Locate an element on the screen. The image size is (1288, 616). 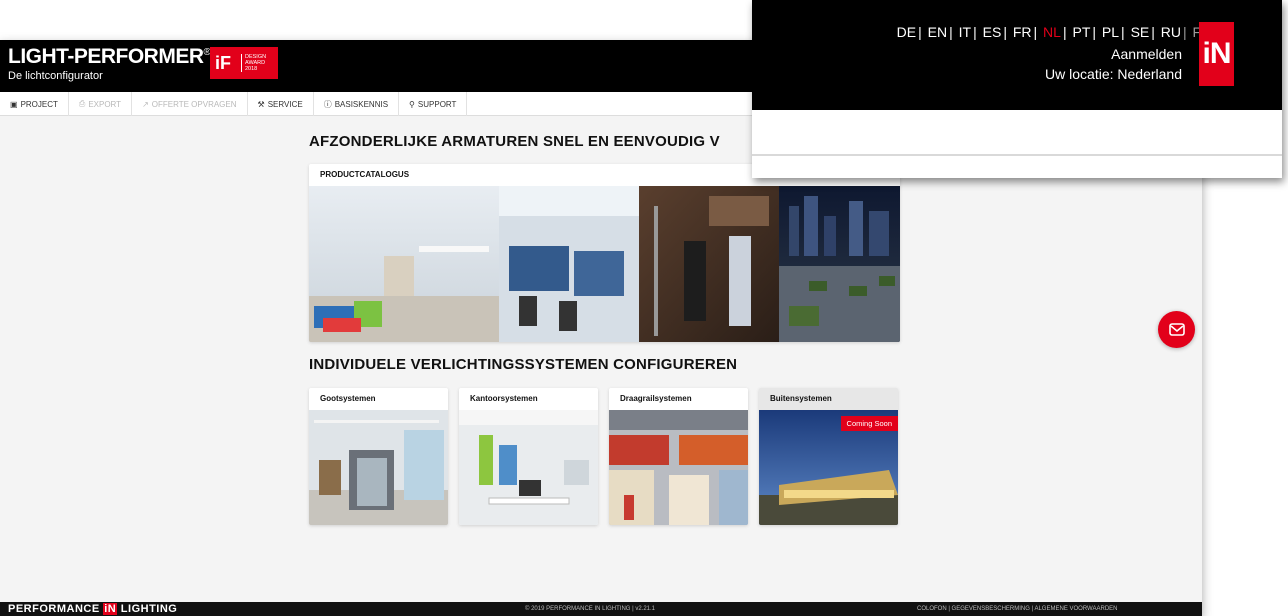
app-subtitle: De lichtconfigurator is located at coordinates (55, 76).